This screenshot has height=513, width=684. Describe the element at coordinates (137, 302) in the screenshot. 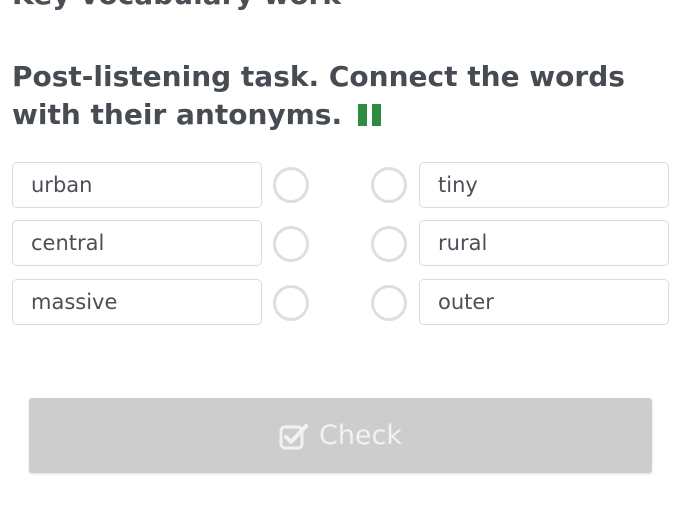

I see `left-word-3: massive` at that location.